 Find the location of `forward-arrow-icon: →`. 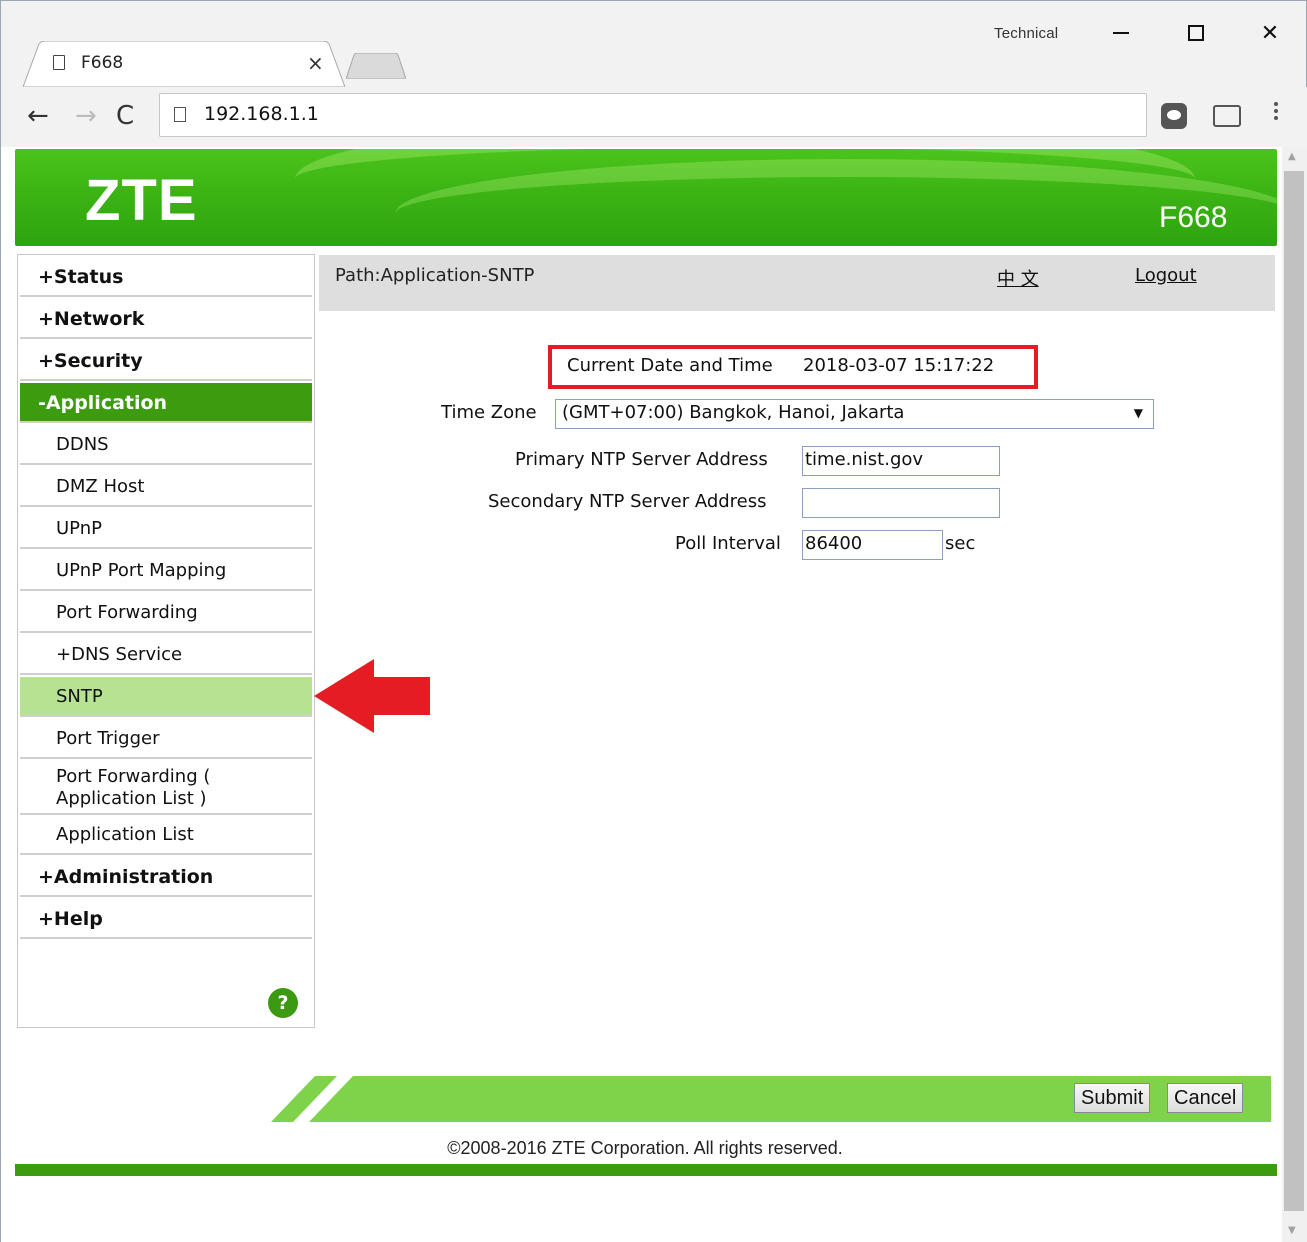

forward-arrow-icon: → is located at coordinates (86, 116).